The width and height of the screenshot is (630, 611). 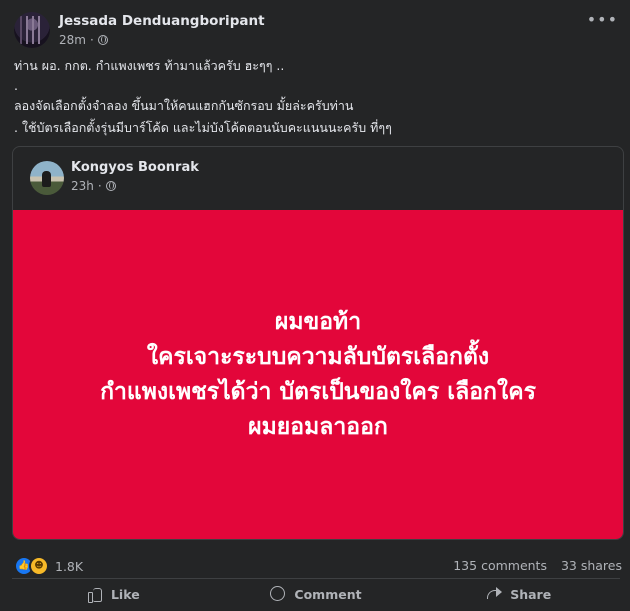 What do you see at coordinates (318, 356) in the screenshot?
I see `shared-text-line: ใครเจาะระบบความลับบัตรเลือกตั้ง` at bounding box center [318, 356].